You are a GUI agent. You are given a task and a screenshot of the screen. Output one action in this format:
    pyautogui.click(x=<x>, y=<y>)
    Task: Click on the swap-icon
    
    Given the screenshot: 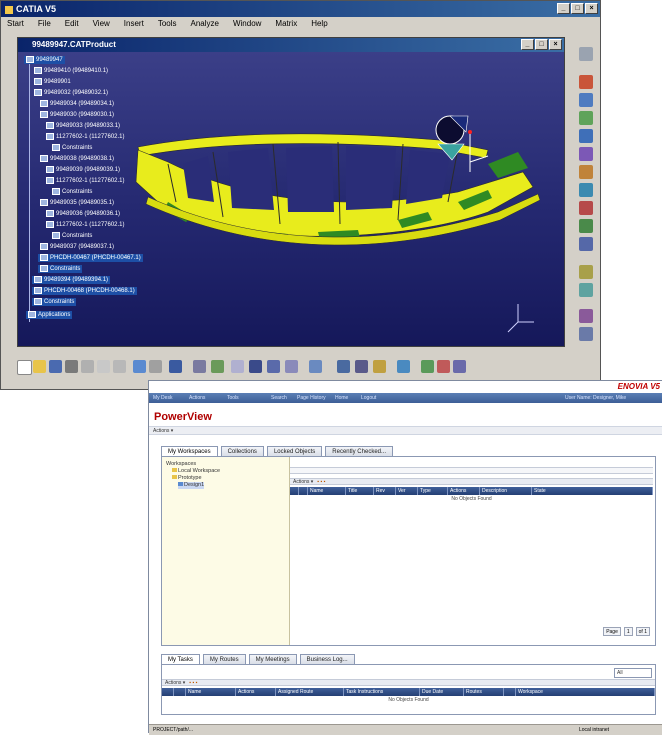 What is the action you would take?
    pyautogui.click(x=403, y=366)
    